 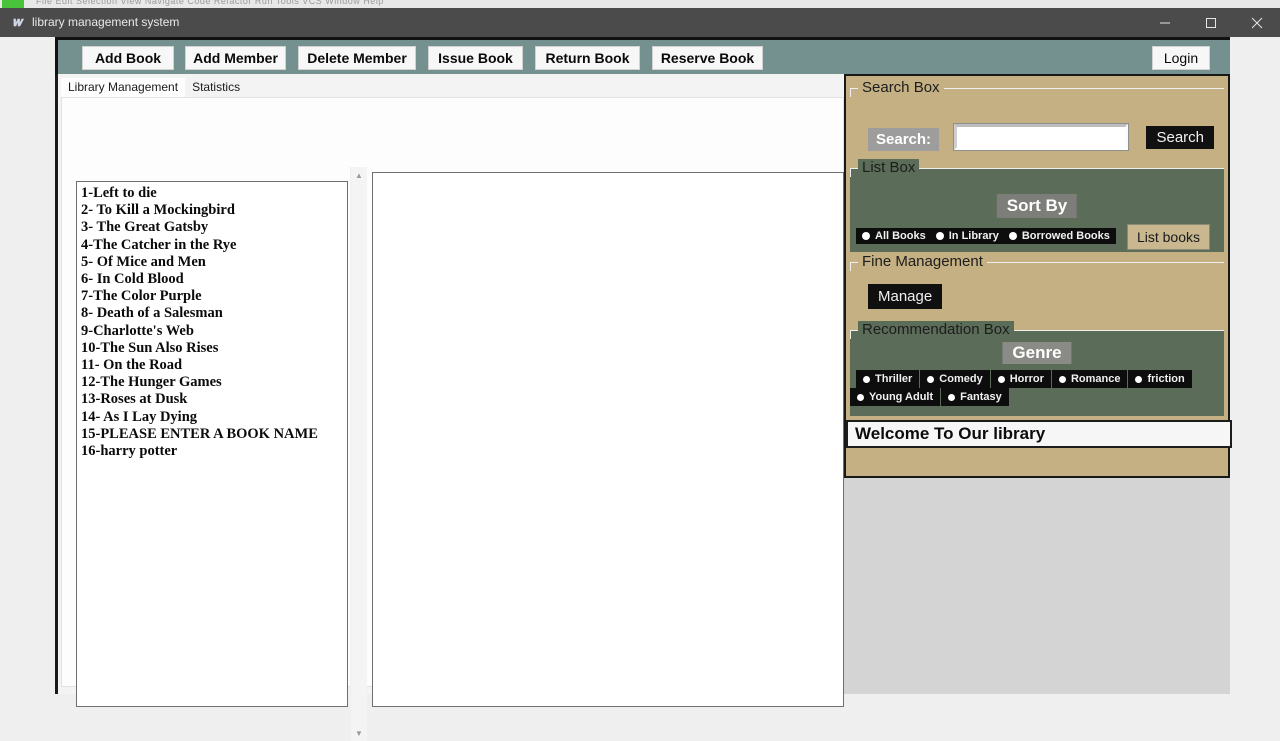 I want to click on radio-label: Thriller, so click(x=894, y=379).